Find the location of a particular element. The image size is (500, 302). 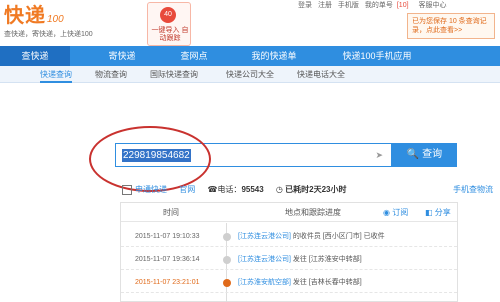

promo-text: 一键导入 自动跟踪 is located at coordinates (170, 34).